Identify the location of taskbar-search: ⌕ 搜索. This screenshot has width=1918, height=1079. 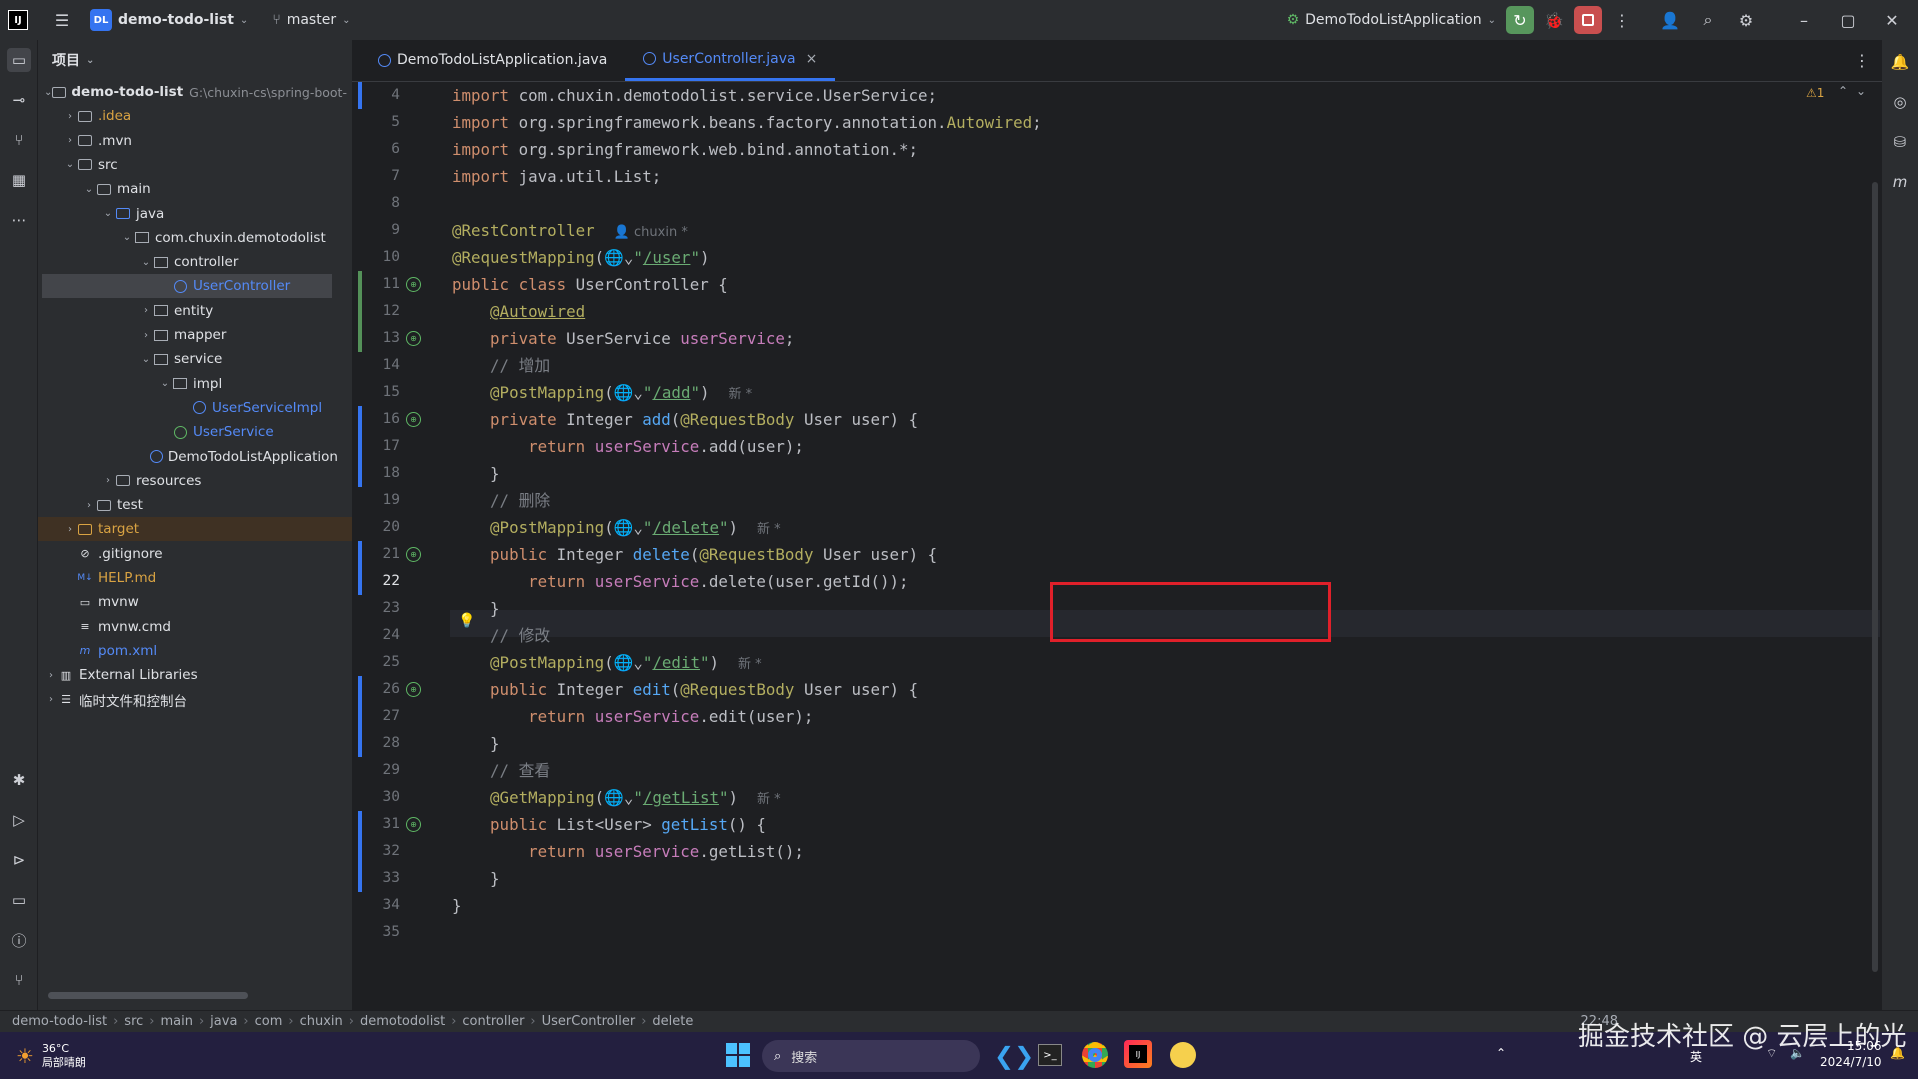
(871, 1056).